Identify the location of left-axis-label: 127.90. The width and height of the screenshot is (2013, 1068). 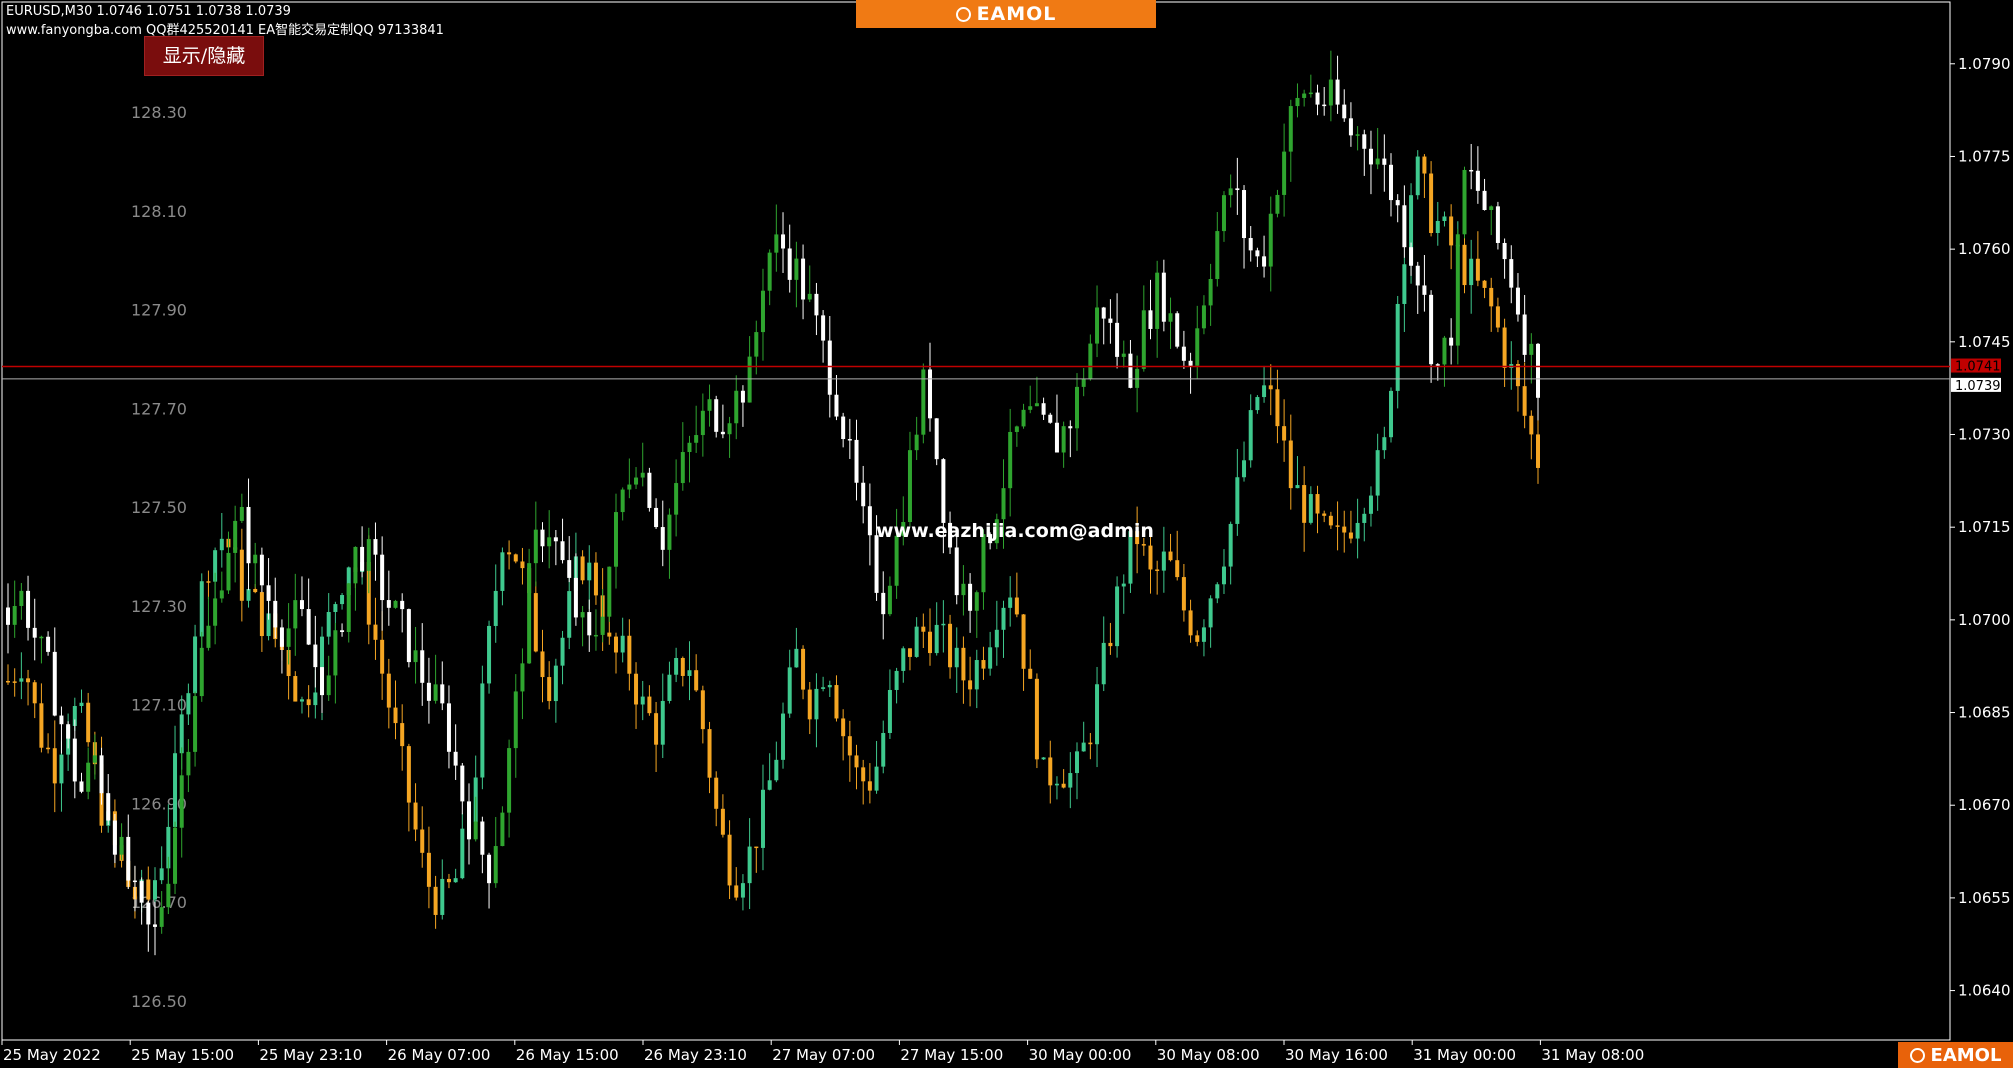
(159, 310).